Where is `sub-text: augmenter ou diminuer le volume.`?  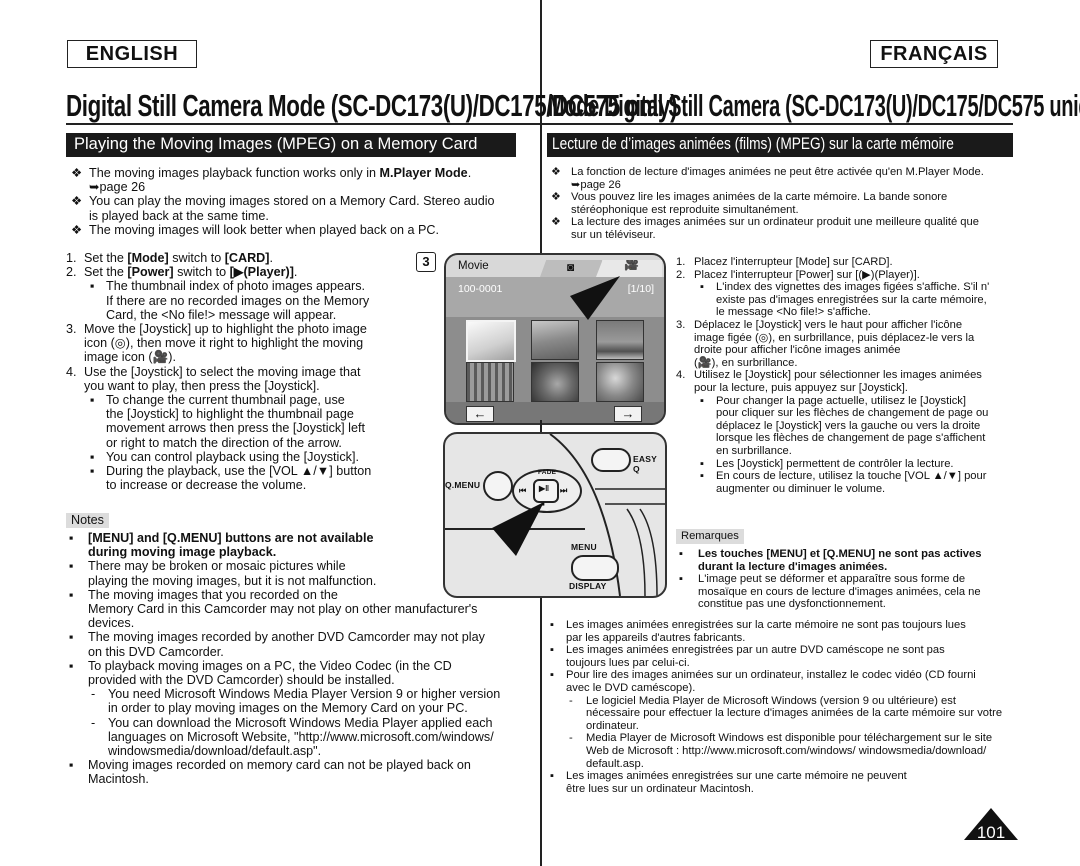 sub-text: augmenter ou diminuer le volume. is located at coordinates (801, 488).